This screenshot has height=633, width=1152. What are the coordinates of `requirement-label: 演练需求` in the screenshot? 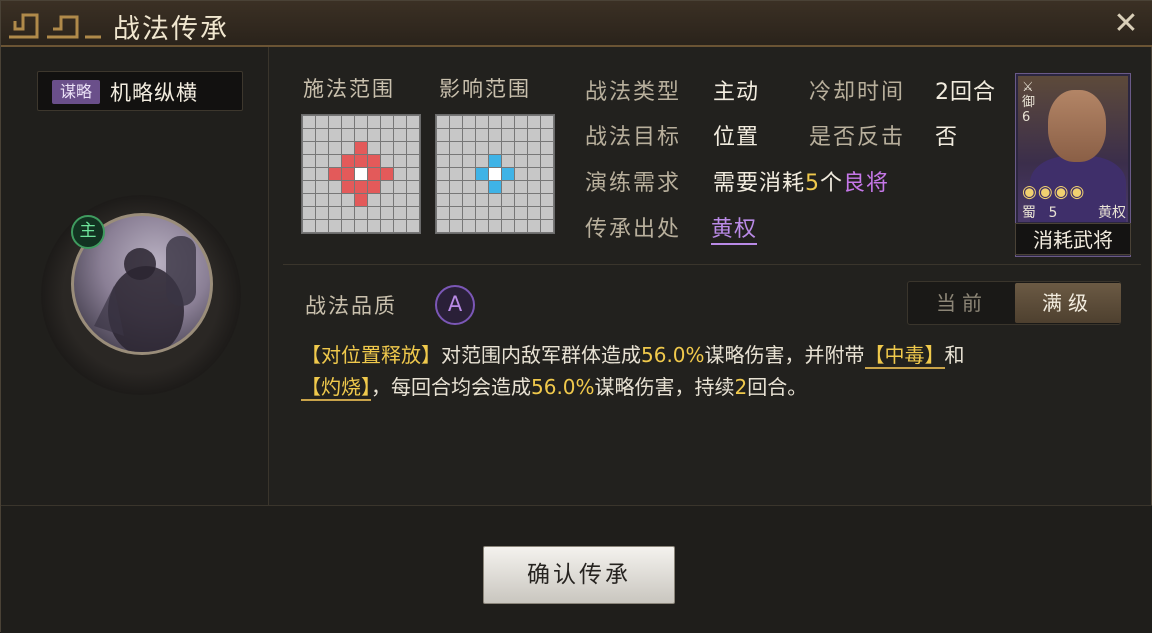 It's located at (633, 183).